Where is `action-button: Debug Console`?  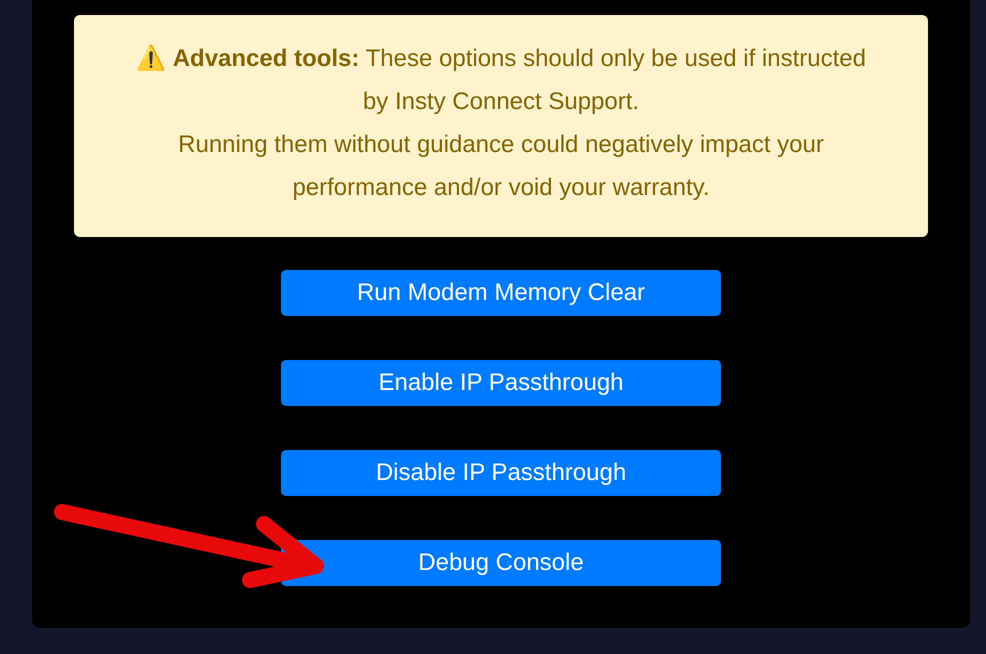
action-button: Debug Console is located at coordinates (501, 563).